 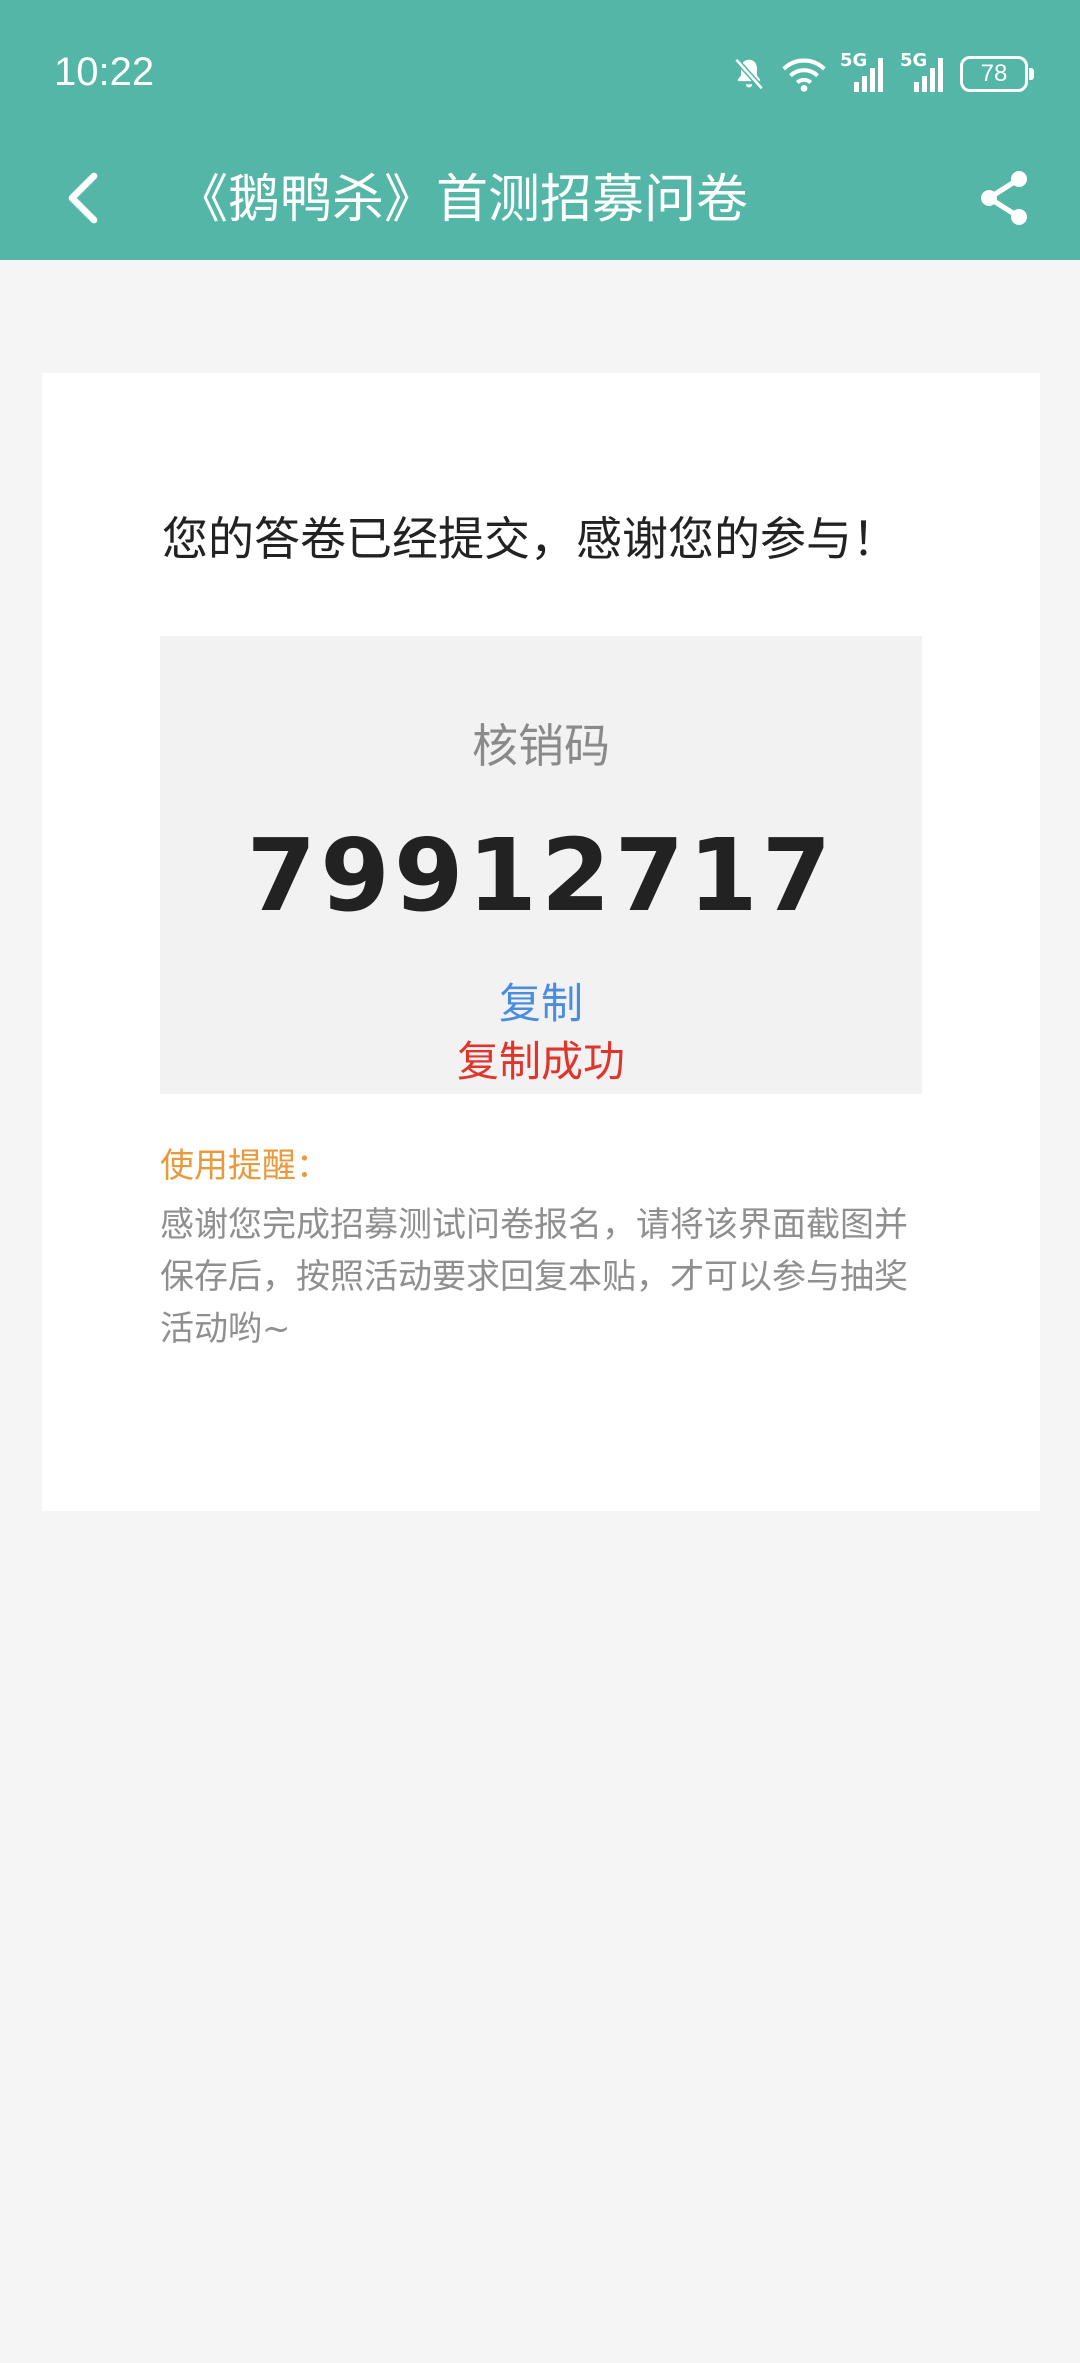 I want to click on copy-button: 复制, so click(x=541, y=1004).